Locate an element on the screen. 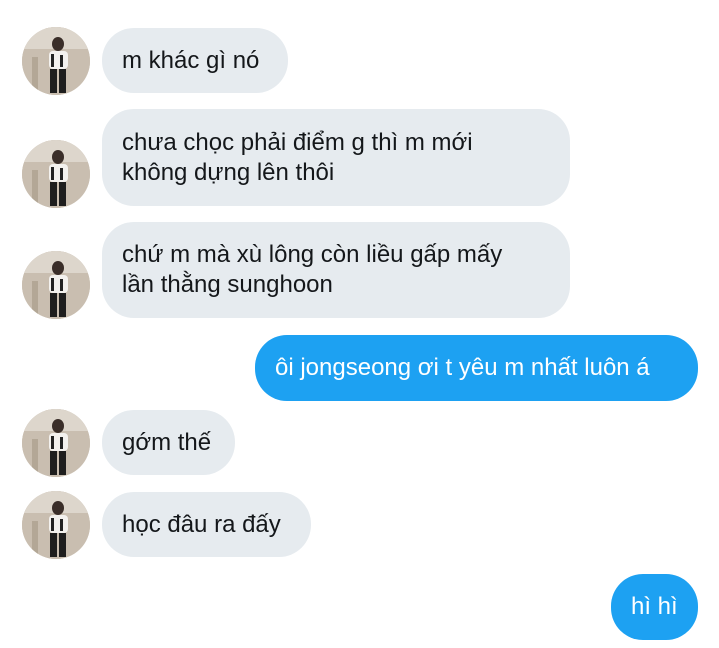 The image size is (719, 648). message-bubble-outgoing: ôi jongseong ơi t yêu m nhất luôn á is located at coordinates (476, 368).